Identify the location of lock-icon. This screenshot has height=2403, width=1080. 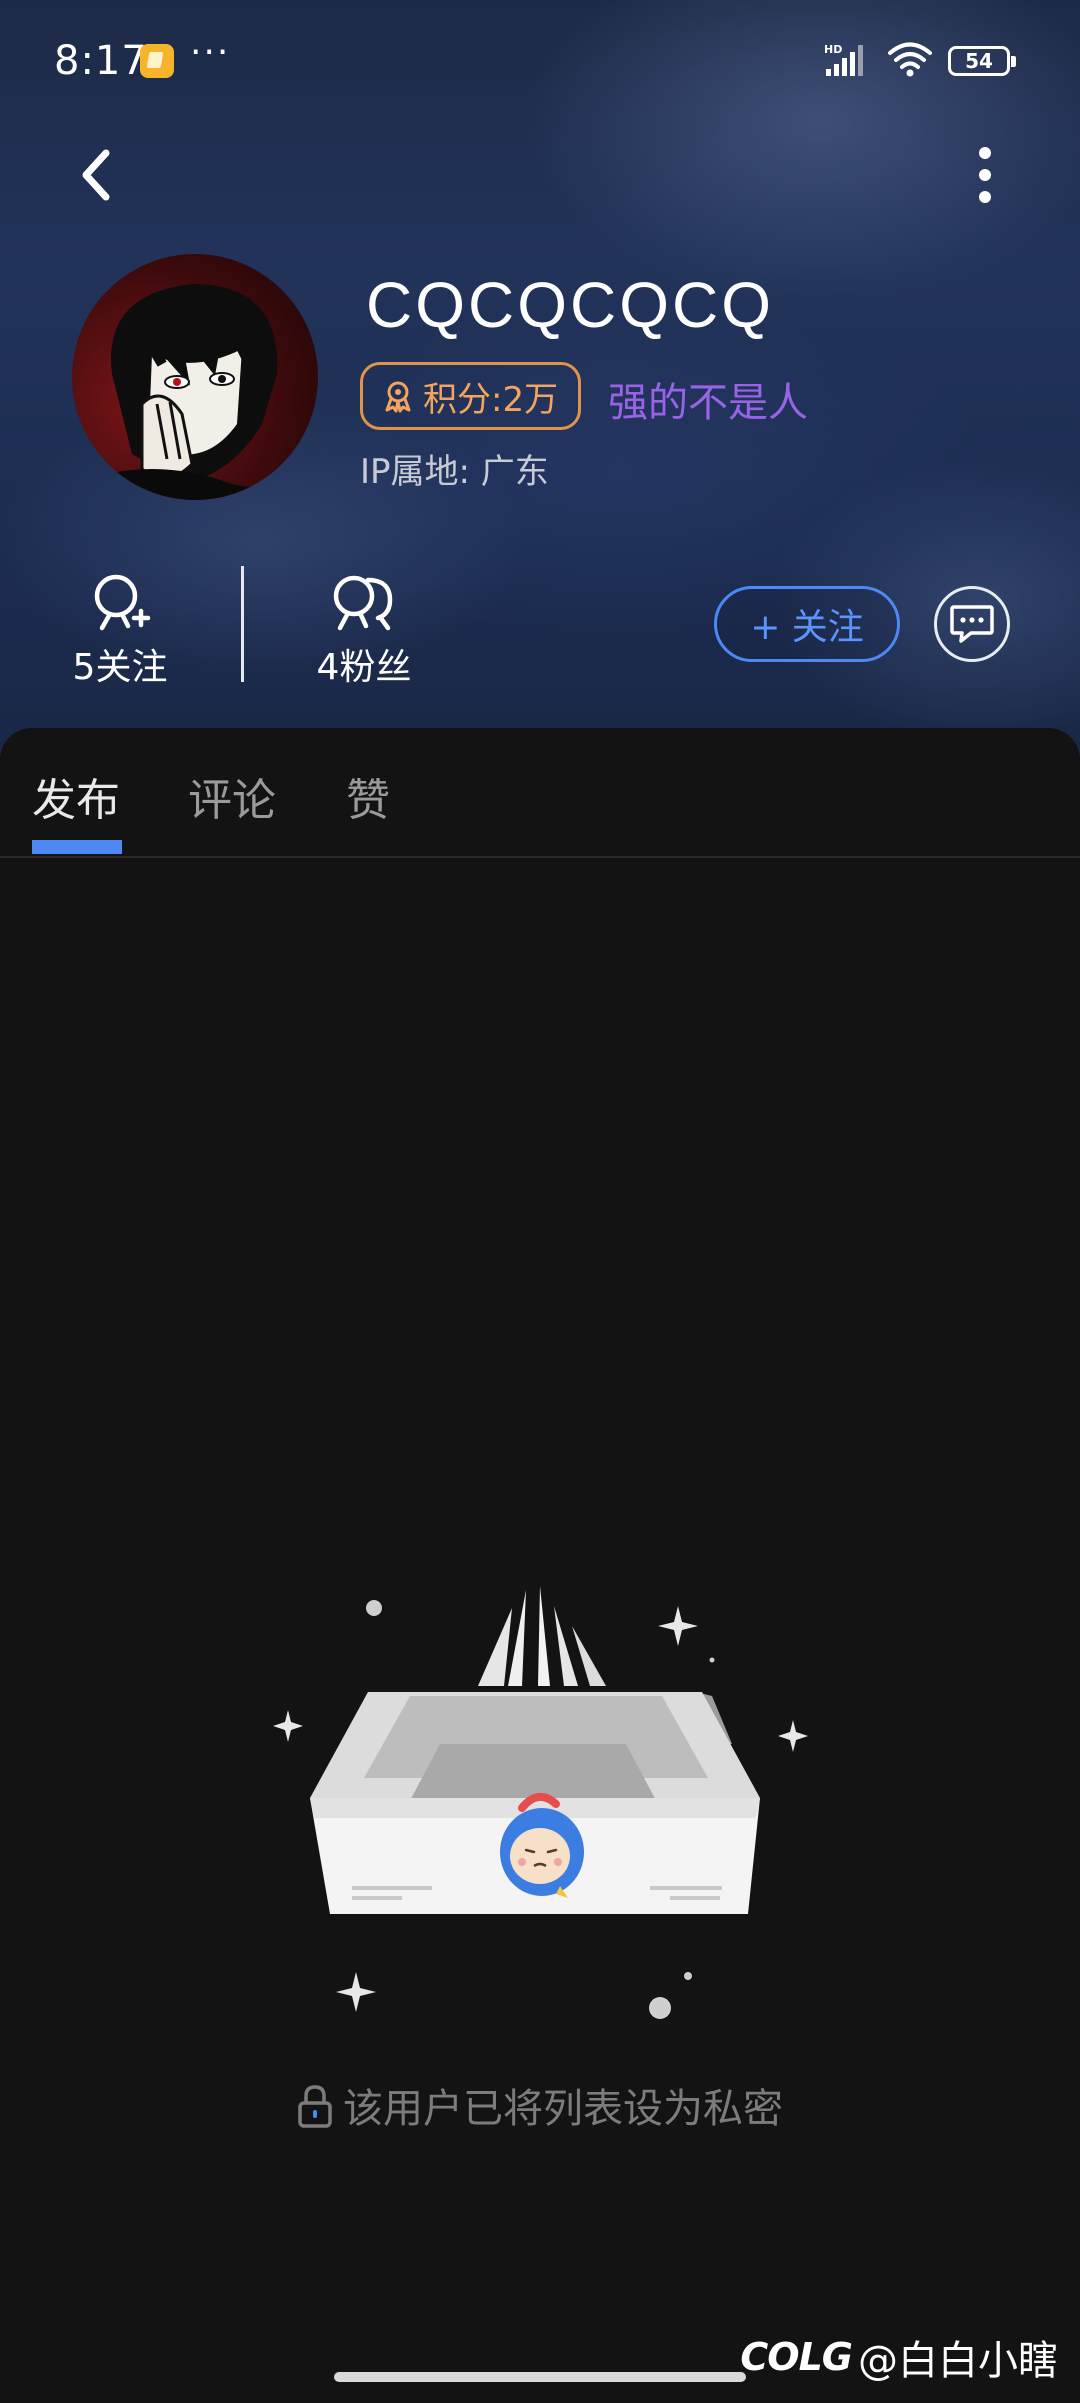
(315, 2106).